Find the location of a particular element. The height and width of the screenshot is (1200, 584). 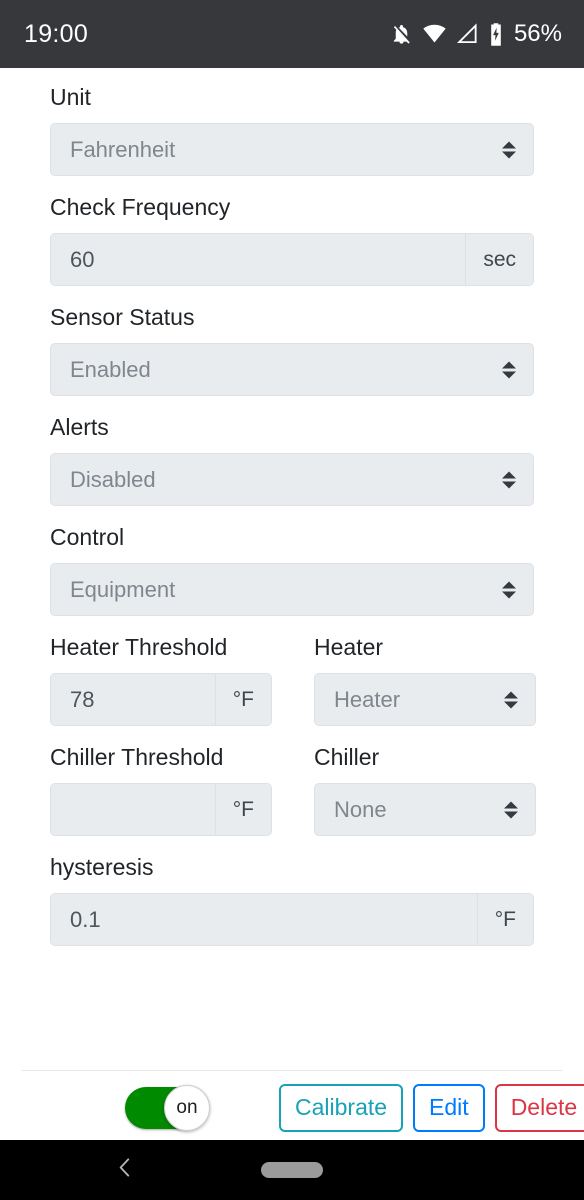

action-bar: on Calibrate Edit Delete is located at coordinates (292, 1107).